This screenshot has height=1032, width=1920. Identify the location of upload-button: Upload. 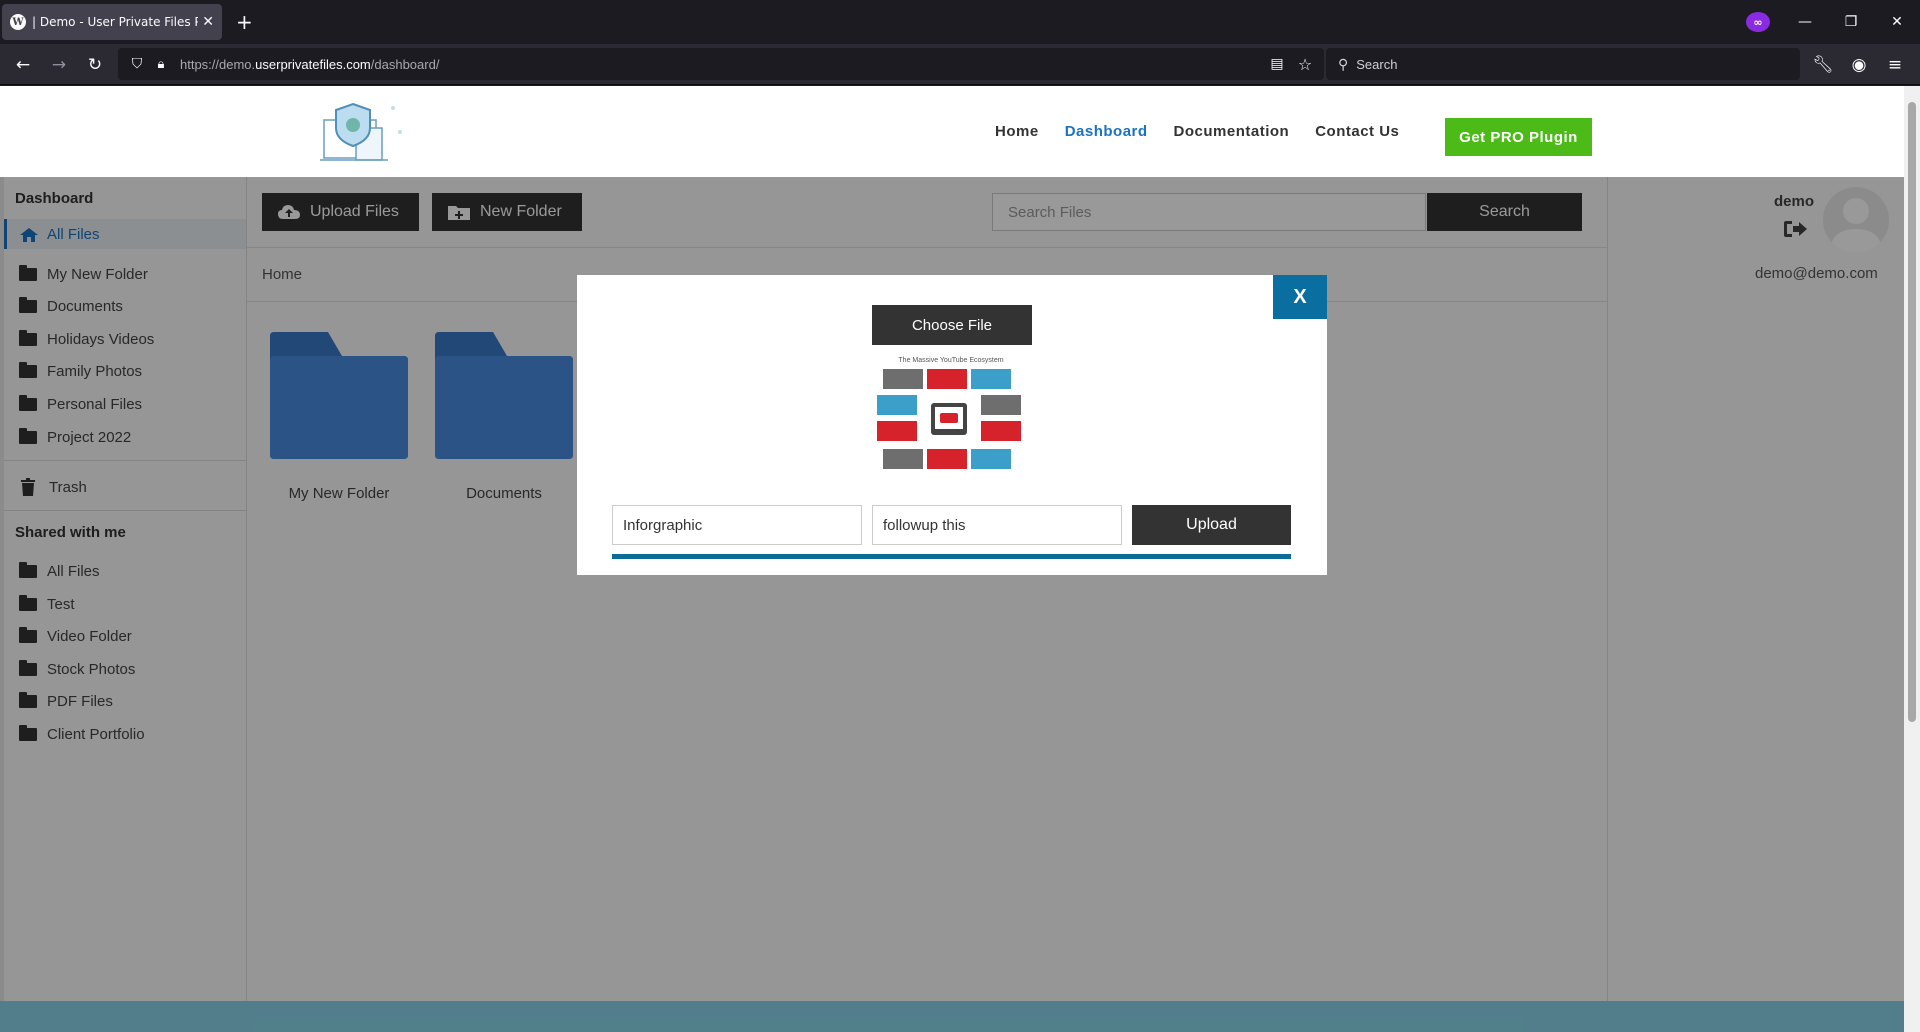
(1211, 525).